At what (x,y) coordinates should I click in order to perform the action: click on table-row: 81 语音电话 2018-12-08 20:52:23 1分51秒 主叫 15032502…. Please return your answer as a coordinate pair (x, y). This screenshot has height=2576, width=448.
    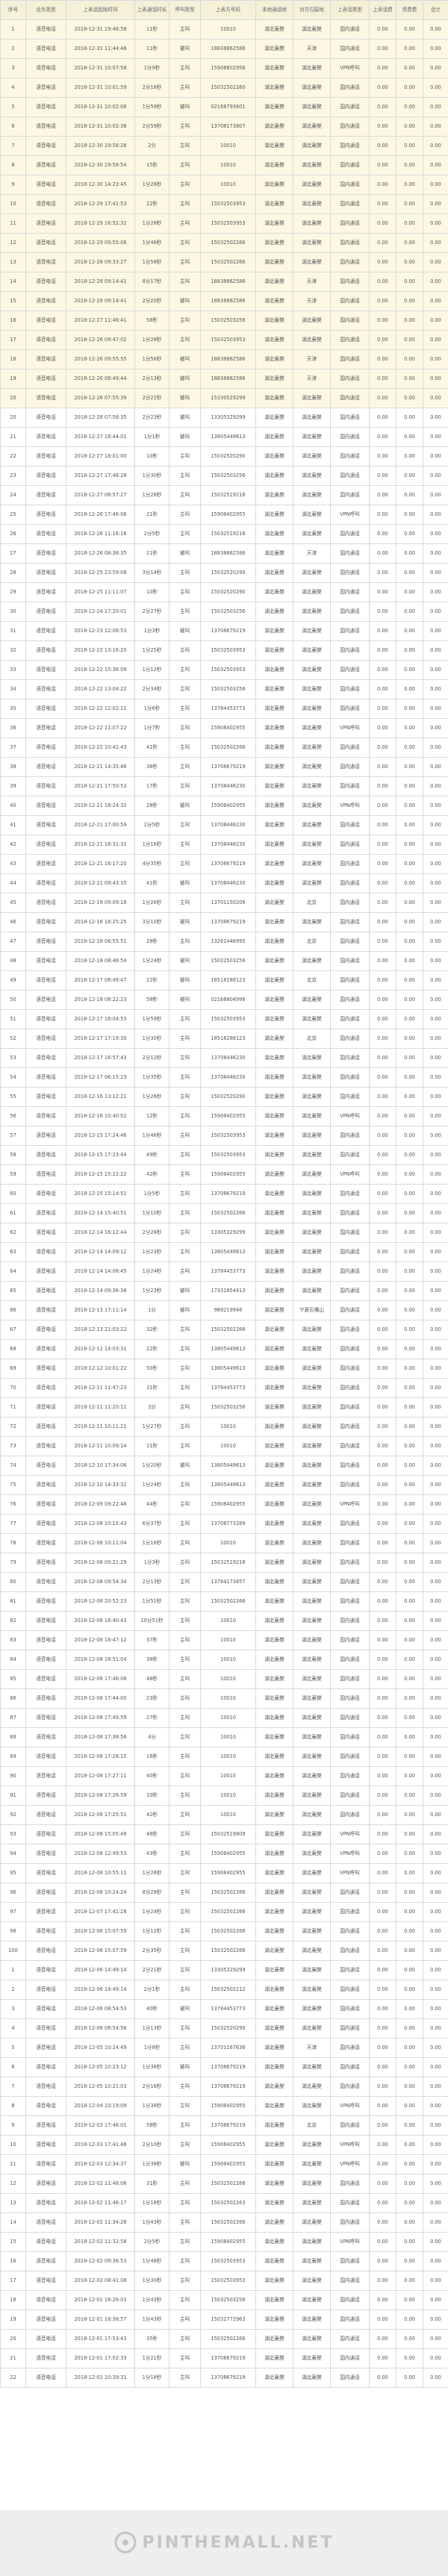
    Looking at the image, I should click on (224, 1601).